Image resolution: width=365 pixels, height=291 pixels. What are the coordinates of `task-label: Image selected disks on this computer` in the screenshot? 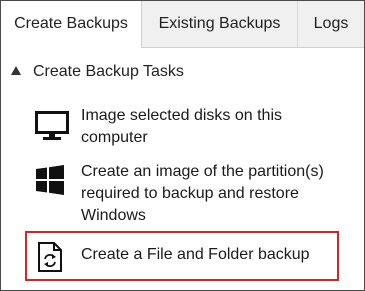 It's located at (181, 126).